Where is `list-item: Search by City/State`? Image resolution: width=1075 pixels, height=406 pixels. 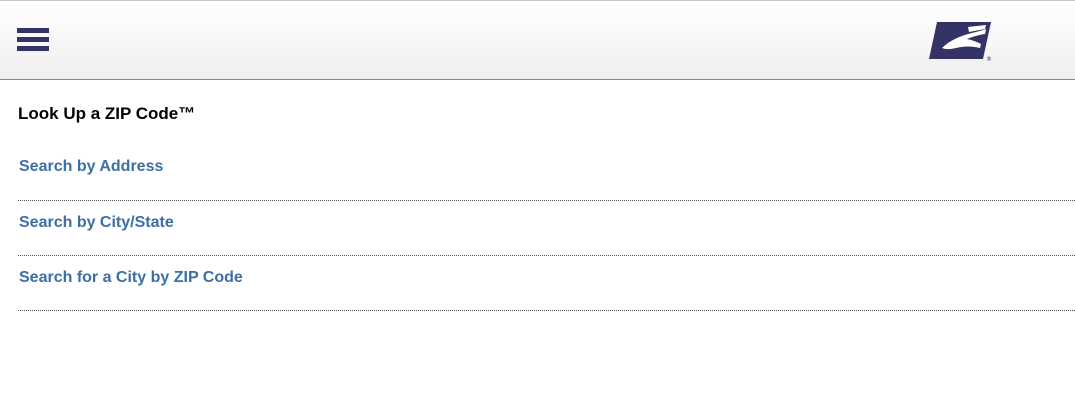
list-item: Search by City/State is located at coordinates (546, 228).